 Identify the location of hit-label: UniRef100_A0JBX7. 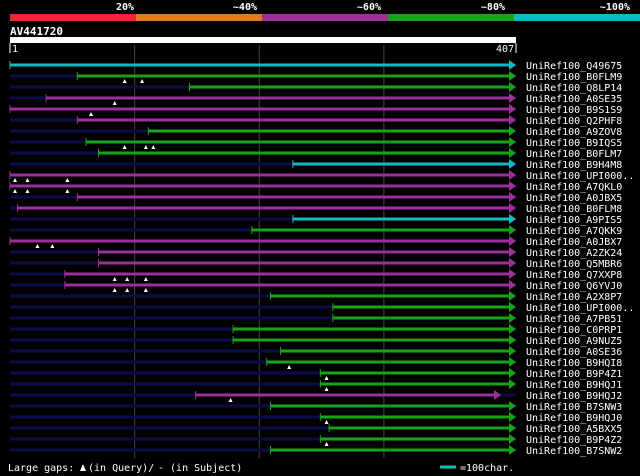
(574, 242).